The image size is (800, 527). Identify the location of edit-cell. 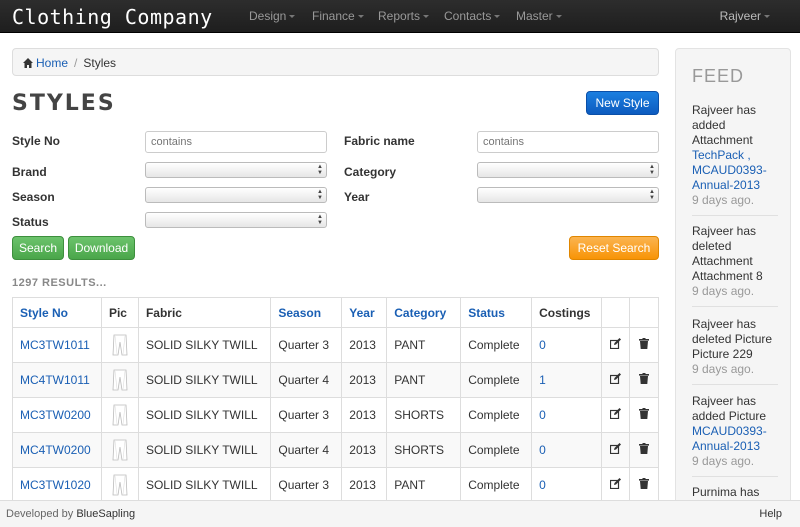
(616, 415).